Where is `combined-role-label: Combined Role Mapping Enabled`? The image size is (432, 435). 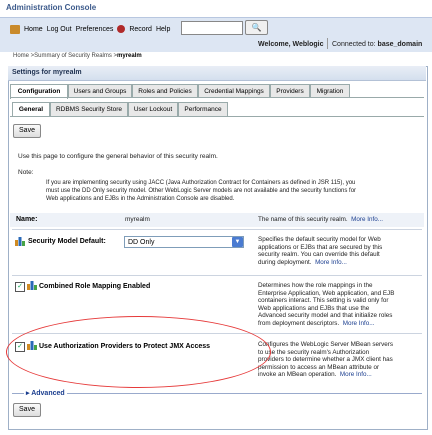 combined-role-label: Combined Role Mapping Enabled is located at coordinates (95, 286).